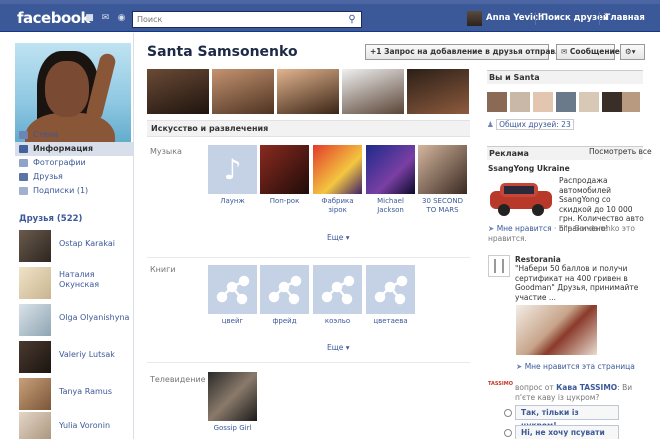 This screenshot has width=660, height=439. Describe the element at coordinates (284, 321) in the screenshot. I see `book-caption: фрейд` at that location.